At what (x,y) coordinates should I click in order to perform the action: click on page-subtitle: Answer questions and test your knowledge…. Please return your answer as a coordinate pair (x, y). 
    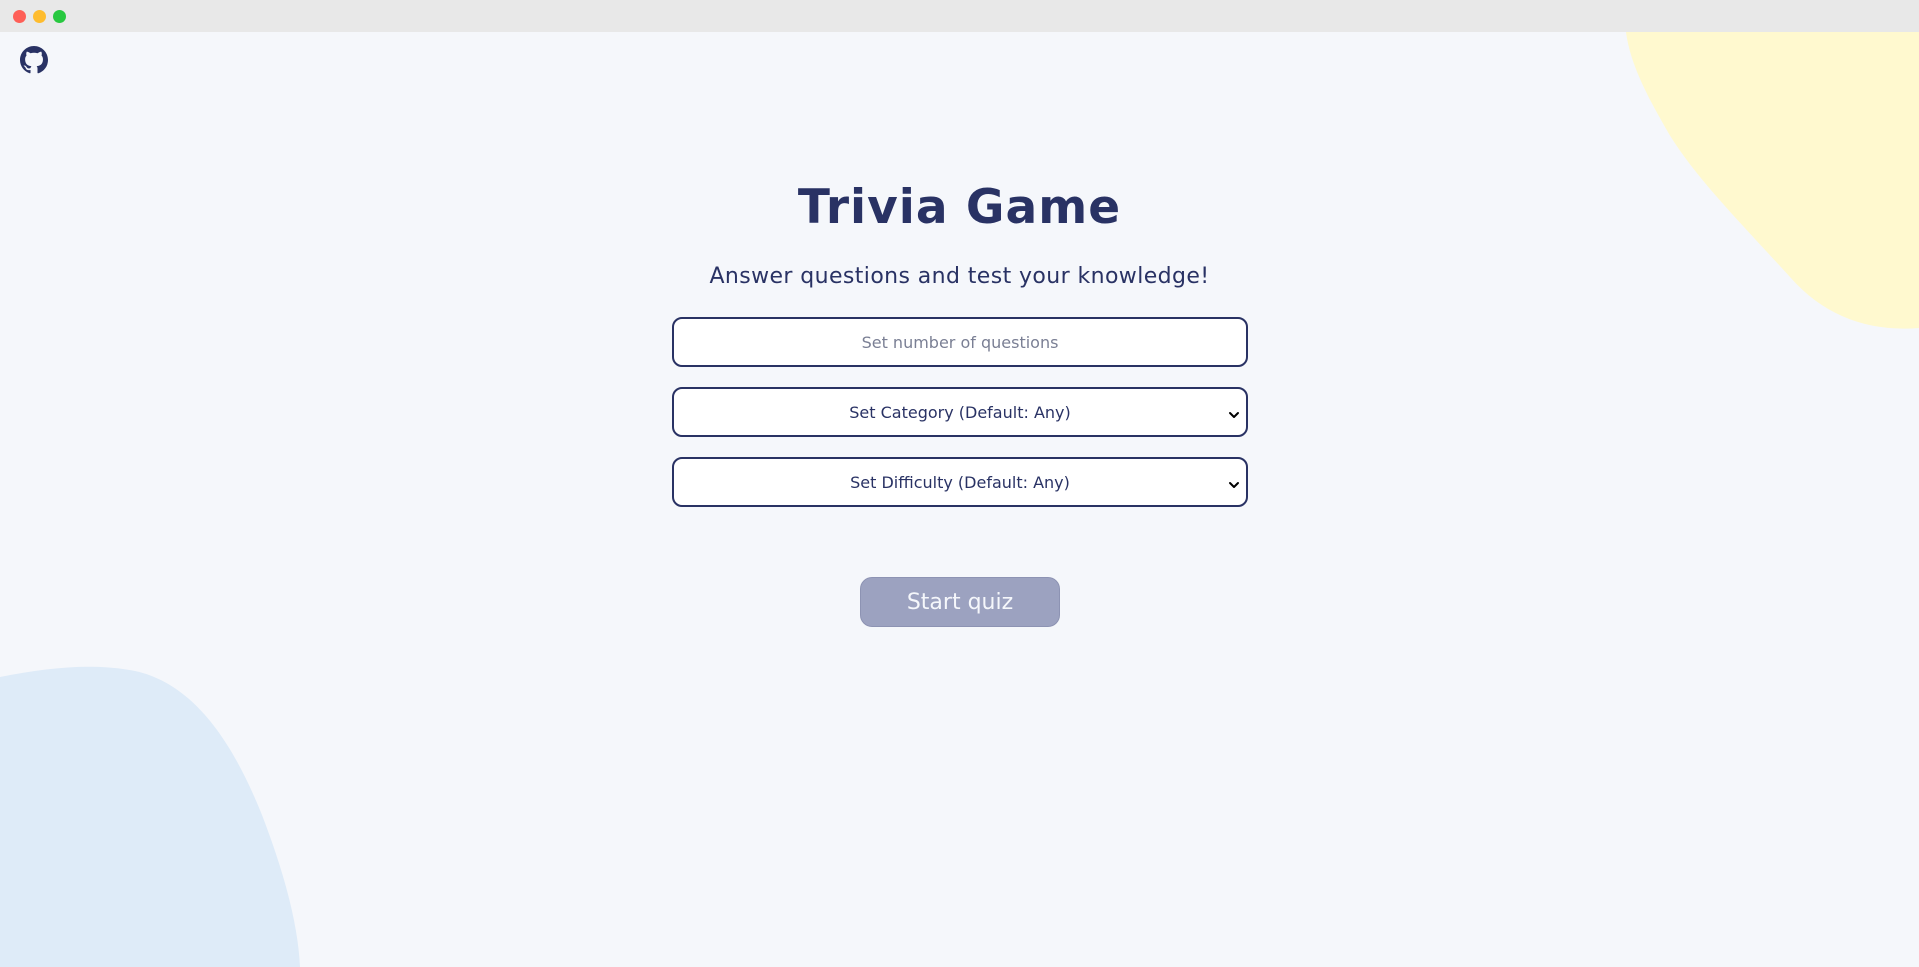
    Looking at the image, I should click on (959, 276).